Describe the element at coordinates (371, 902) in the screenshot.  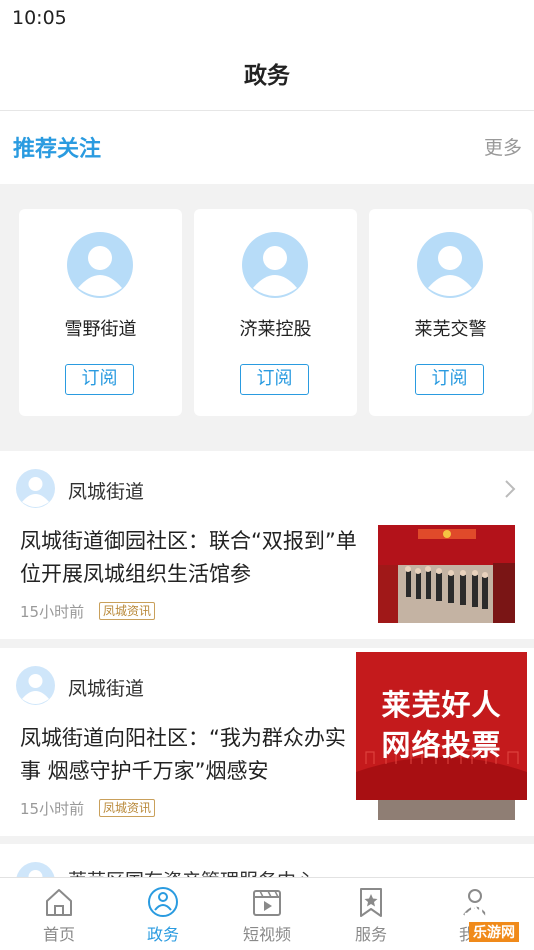
I see `service-icon` at that location.